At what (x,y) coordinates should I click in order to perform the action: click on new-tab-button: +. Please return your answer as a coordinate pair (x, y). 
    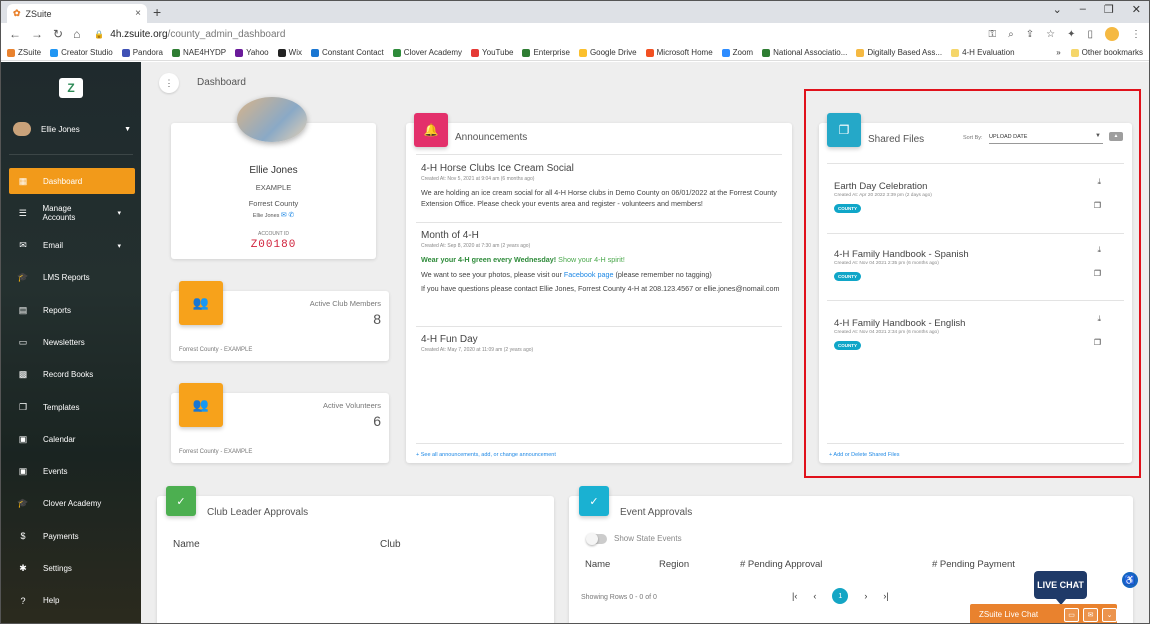
    Looking at the image, I should click on (157, 12).